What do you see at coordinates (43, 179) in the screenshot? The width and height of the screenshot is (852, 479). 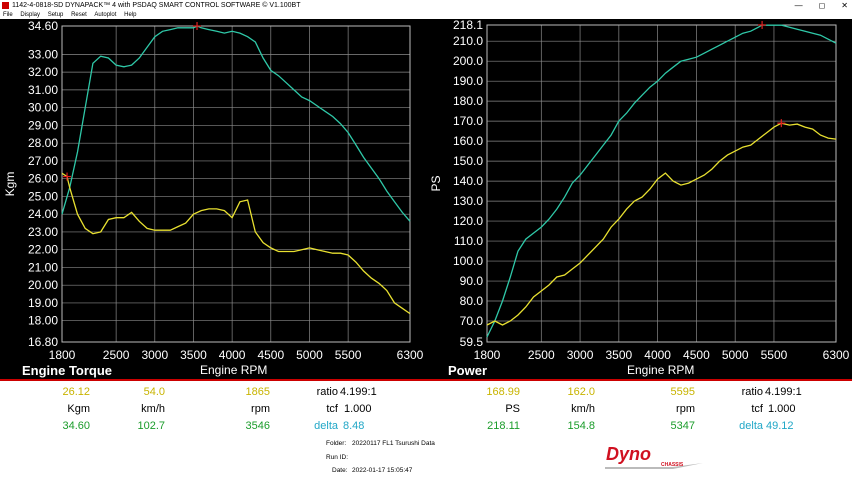 I see `torque-y-tick-label: 26.00` at bounding box center [43, 179].